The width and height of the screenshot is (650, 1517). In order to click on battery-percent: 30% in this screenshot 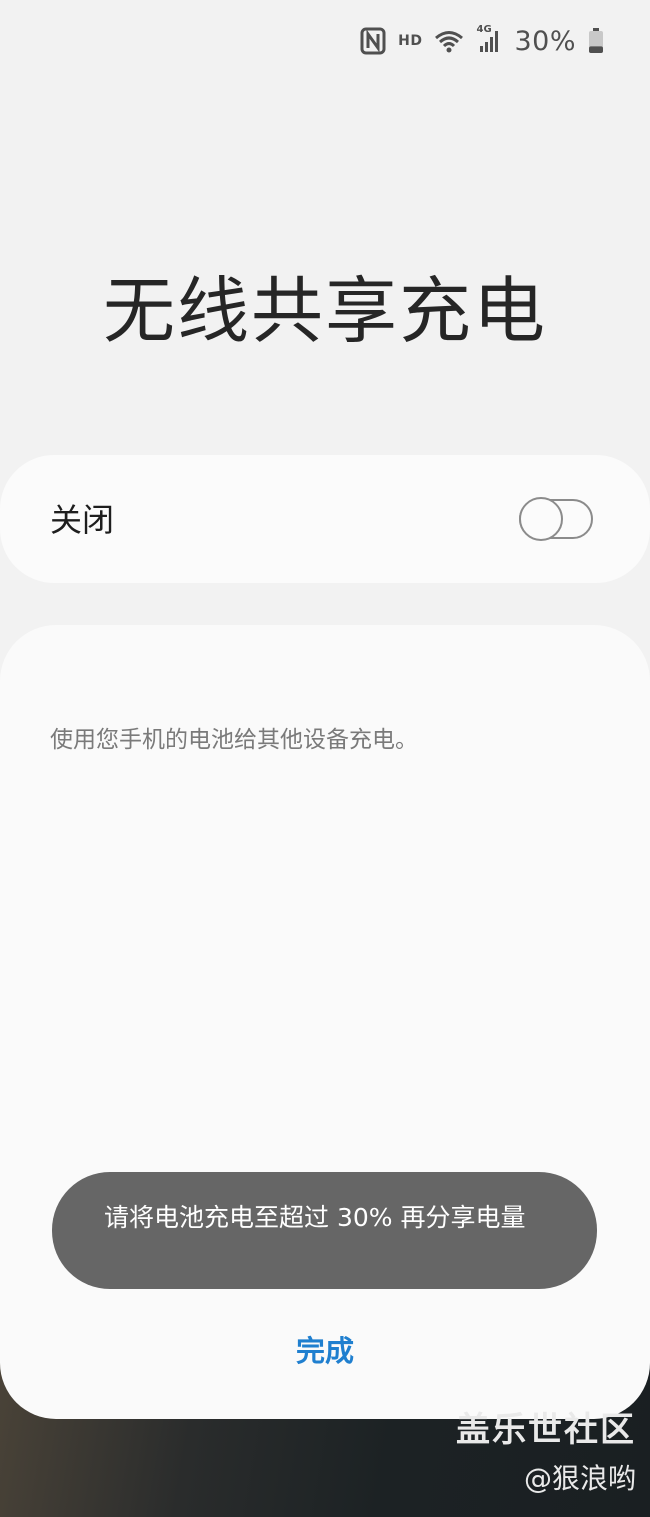, I will do `click(545, 41)`.